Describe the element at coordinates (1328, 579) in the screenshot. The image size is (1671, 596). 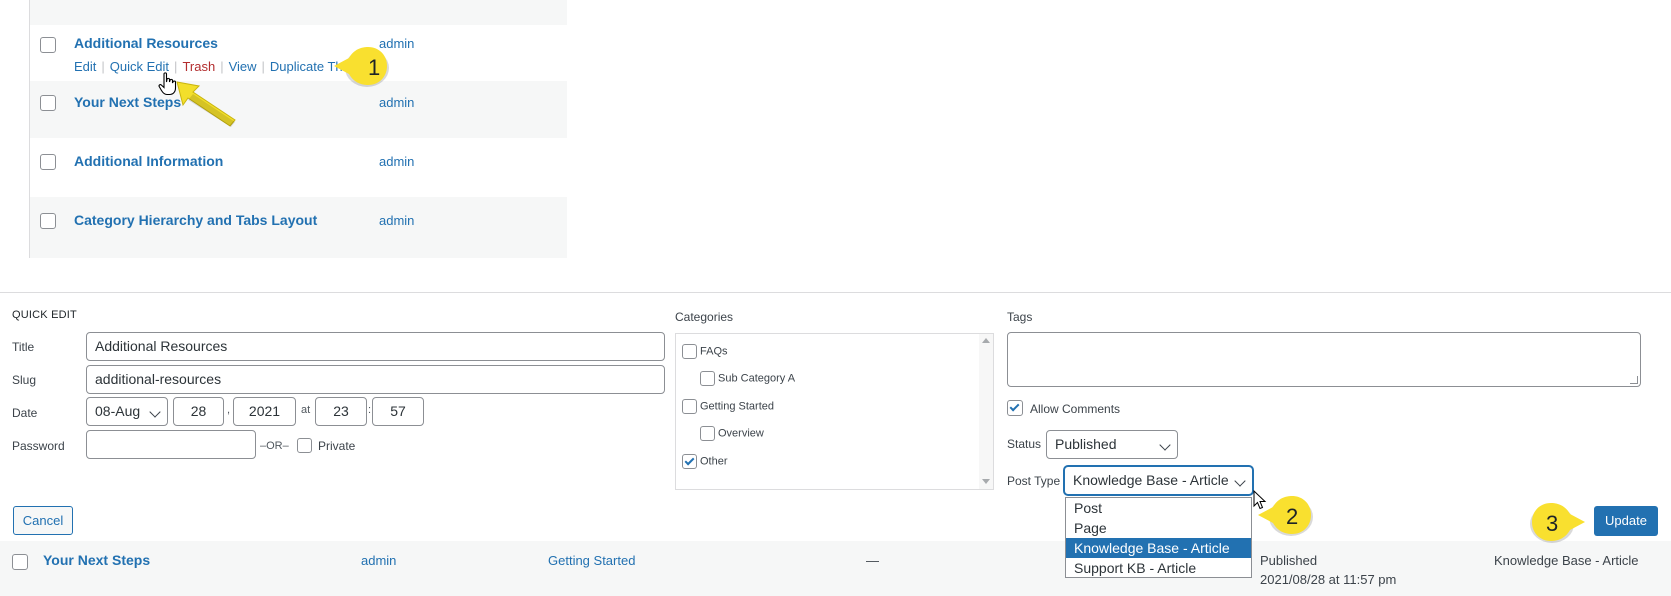
I see `post-datetime: 2021/08/28 at 11:57 pm` at that location.